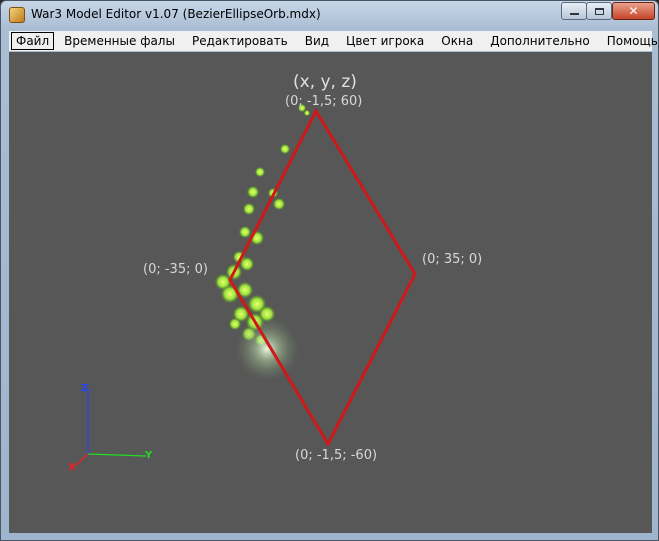 The width and height of the screenshot is (659, 541). What do you see at coordinates (17, 15) in the screenshot?
I see `app-icon` at bounding box center [17, 15].